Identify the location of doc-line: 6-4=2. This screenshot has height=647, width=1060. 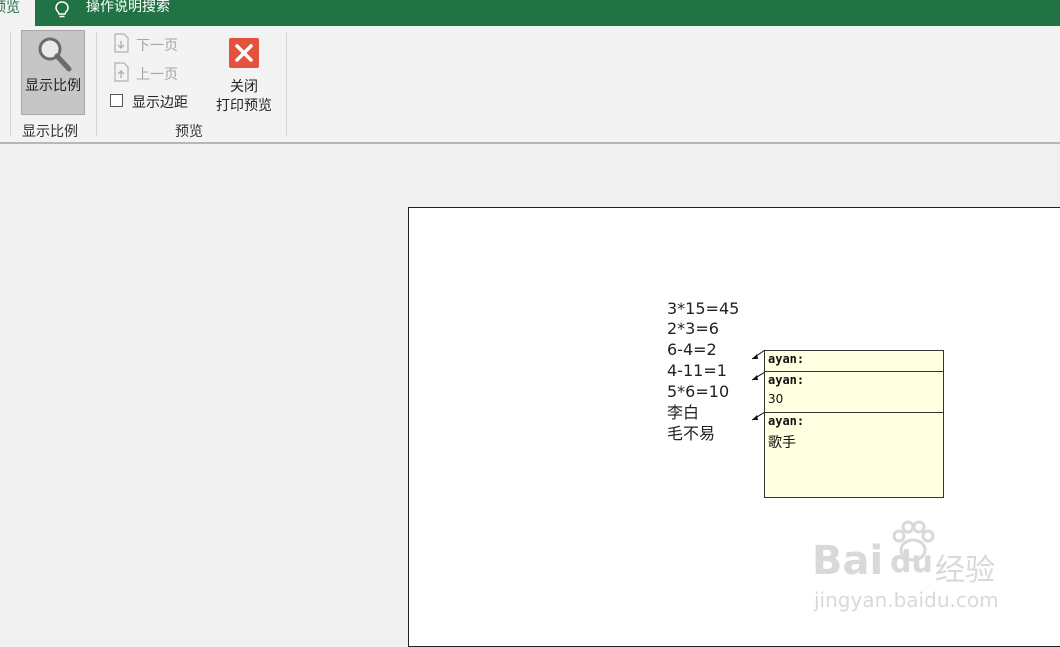
(692, 349).